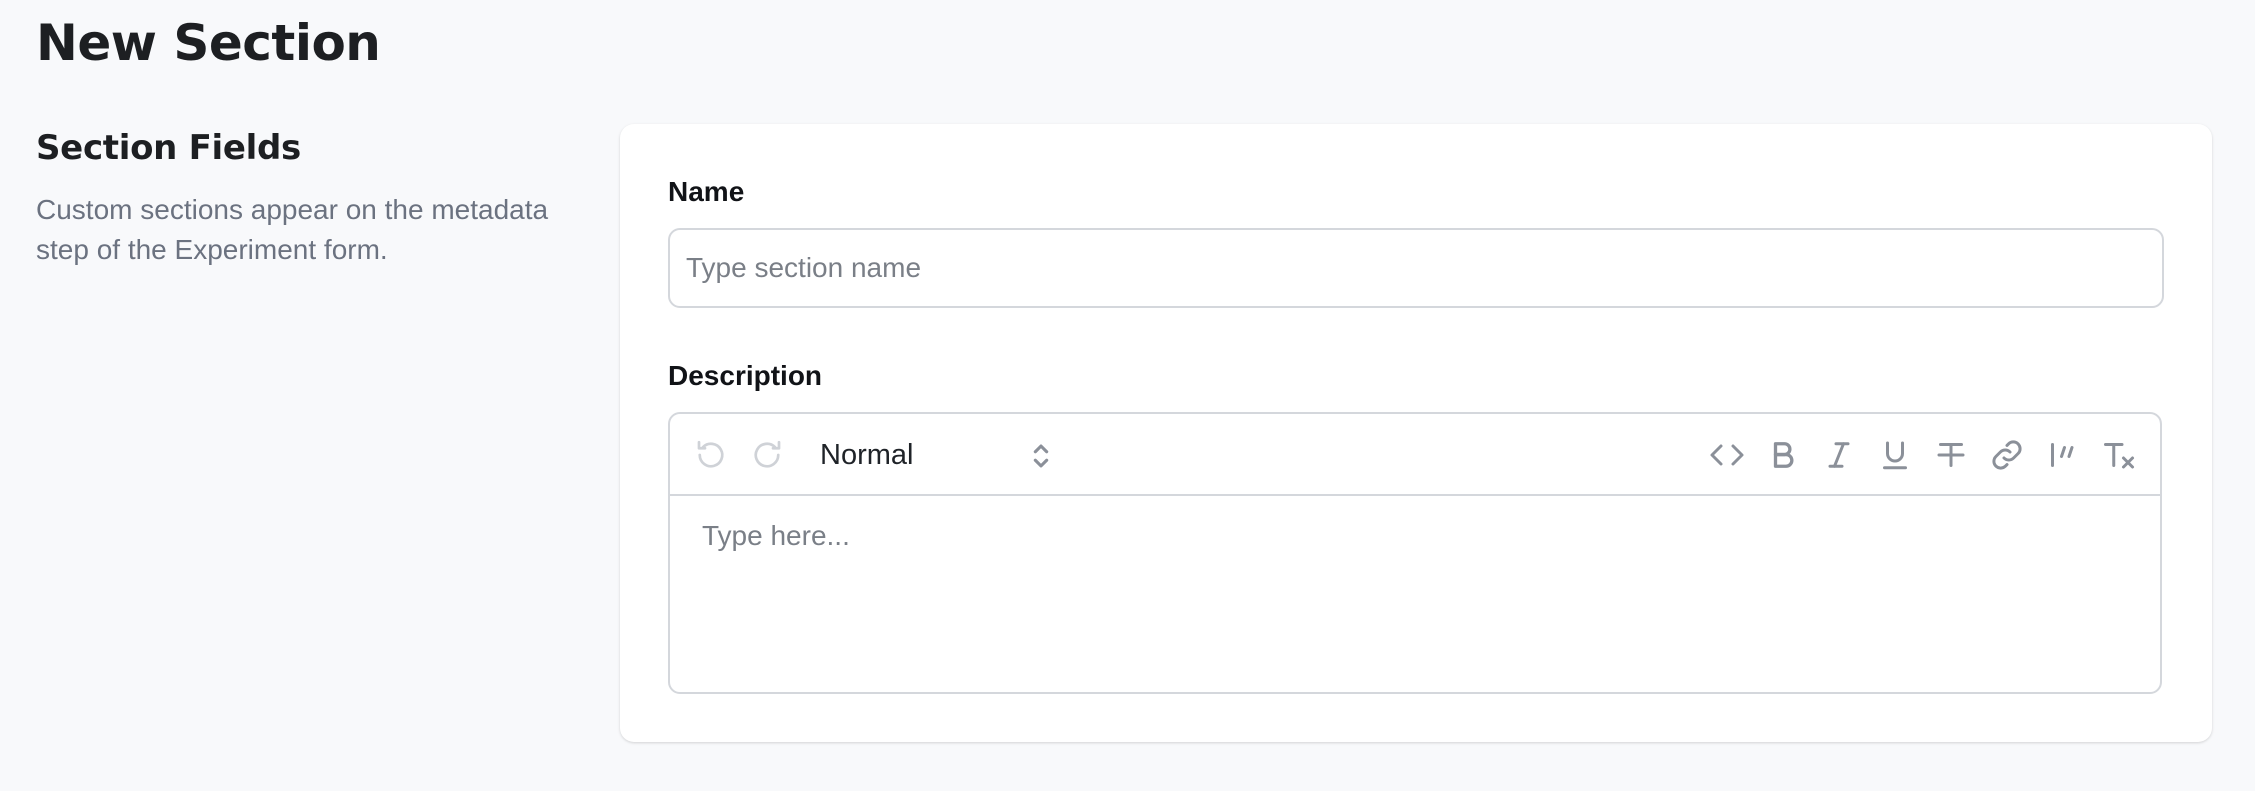 The image size is (2255, 791). Describe the element at coordinates (1839, 455) in the screenshot. I see `italic-icon` at that location.